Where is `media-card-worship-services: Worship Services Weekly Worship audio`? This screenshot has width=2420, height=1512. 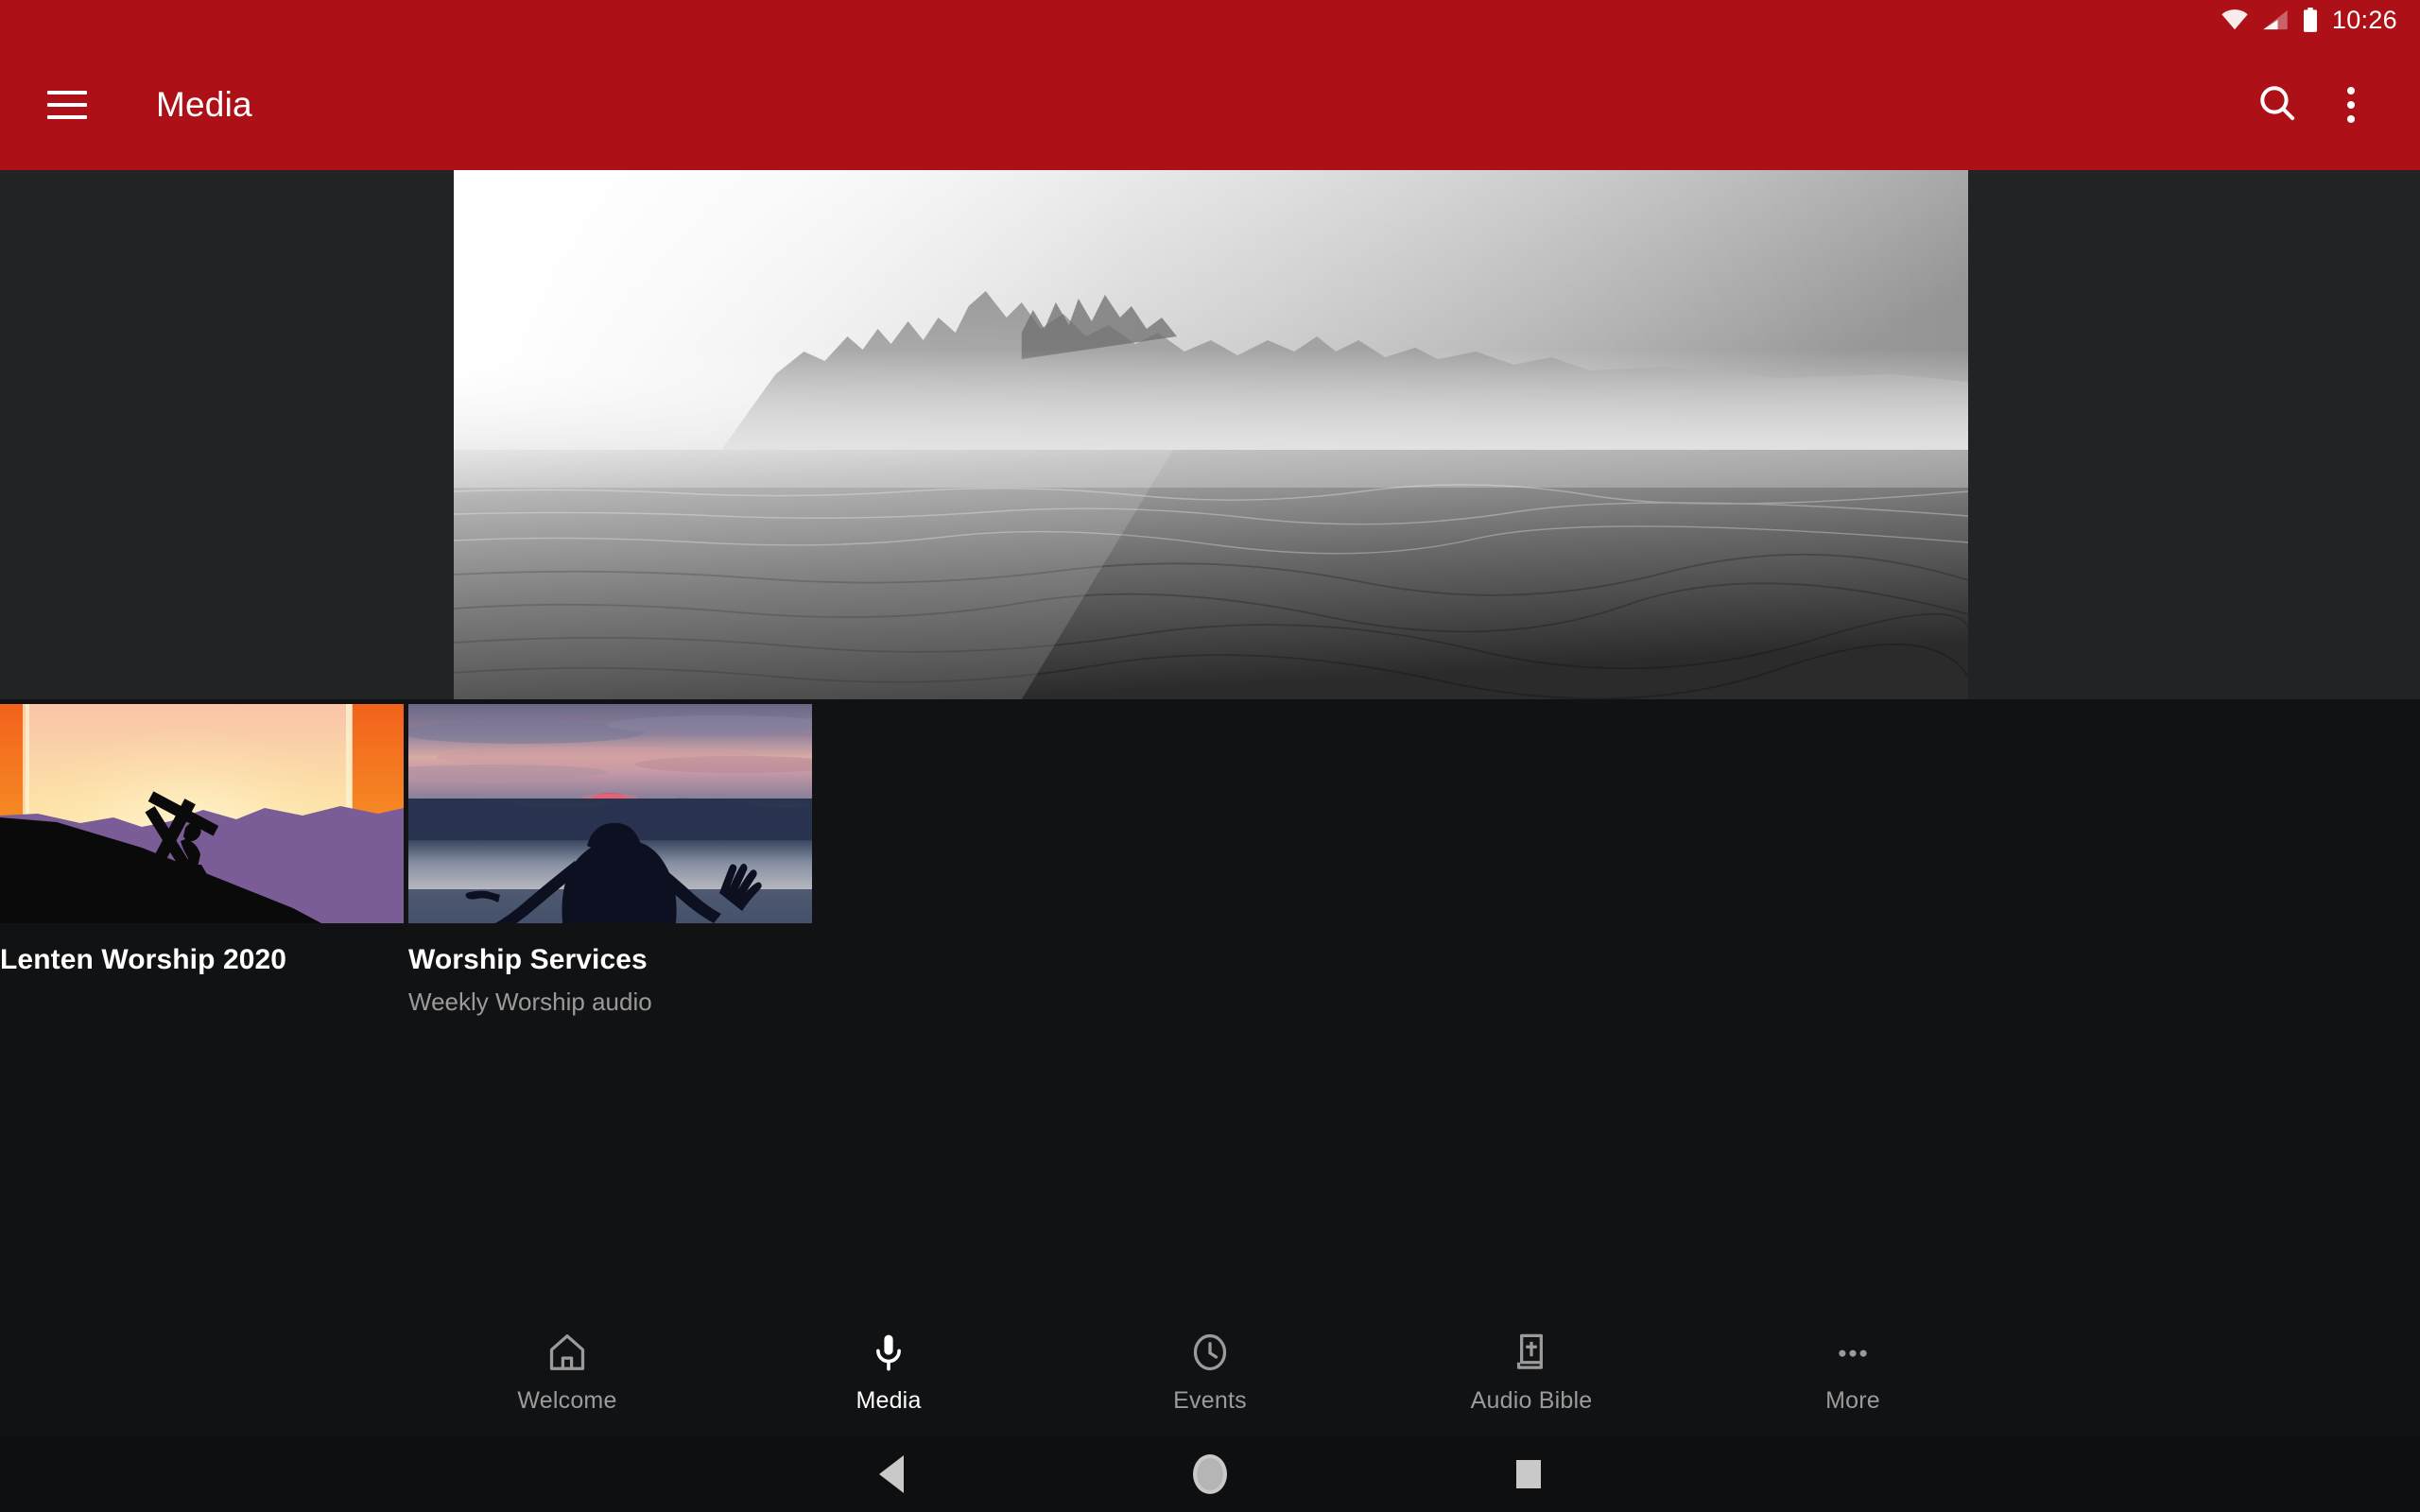 media-card-worship-services: Worship Services Weekly Worship audio is located at coordinates (610, 860).